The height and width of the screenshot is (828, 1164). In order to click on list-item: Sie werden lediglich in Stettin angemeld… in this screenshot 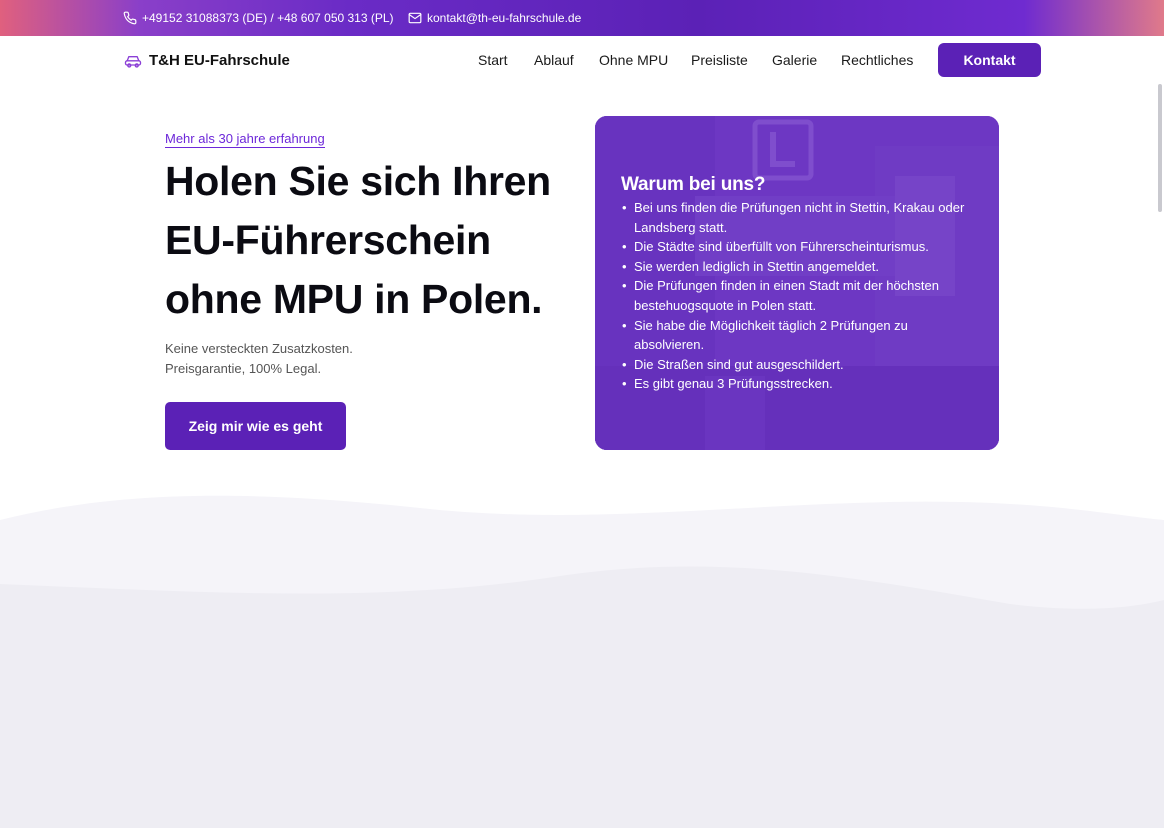, I will do `click(801, 267)`.